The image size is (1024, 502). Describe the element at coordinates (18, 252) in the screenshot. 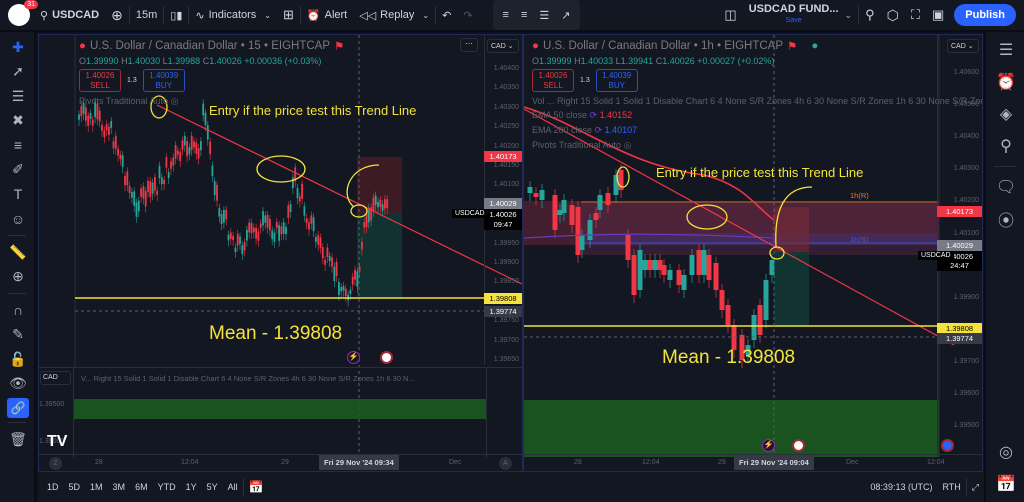

I see `measure-tool: 📏` at that location.